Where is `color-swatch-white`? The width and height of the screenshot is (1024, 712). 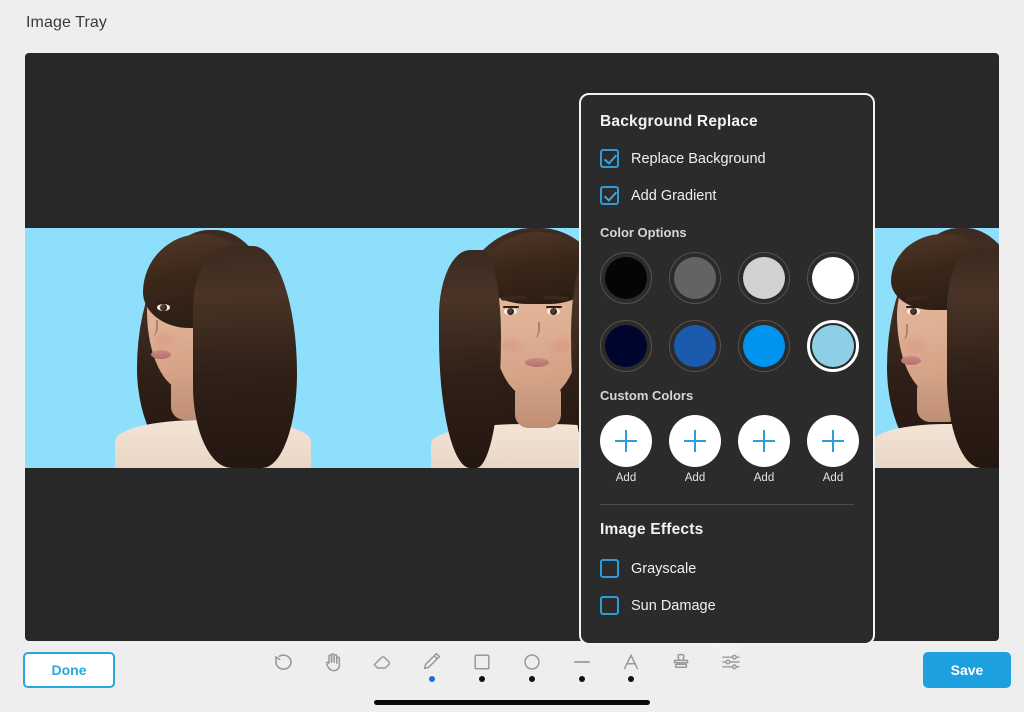
color-swatch-white is located at coordinates (833, 278).